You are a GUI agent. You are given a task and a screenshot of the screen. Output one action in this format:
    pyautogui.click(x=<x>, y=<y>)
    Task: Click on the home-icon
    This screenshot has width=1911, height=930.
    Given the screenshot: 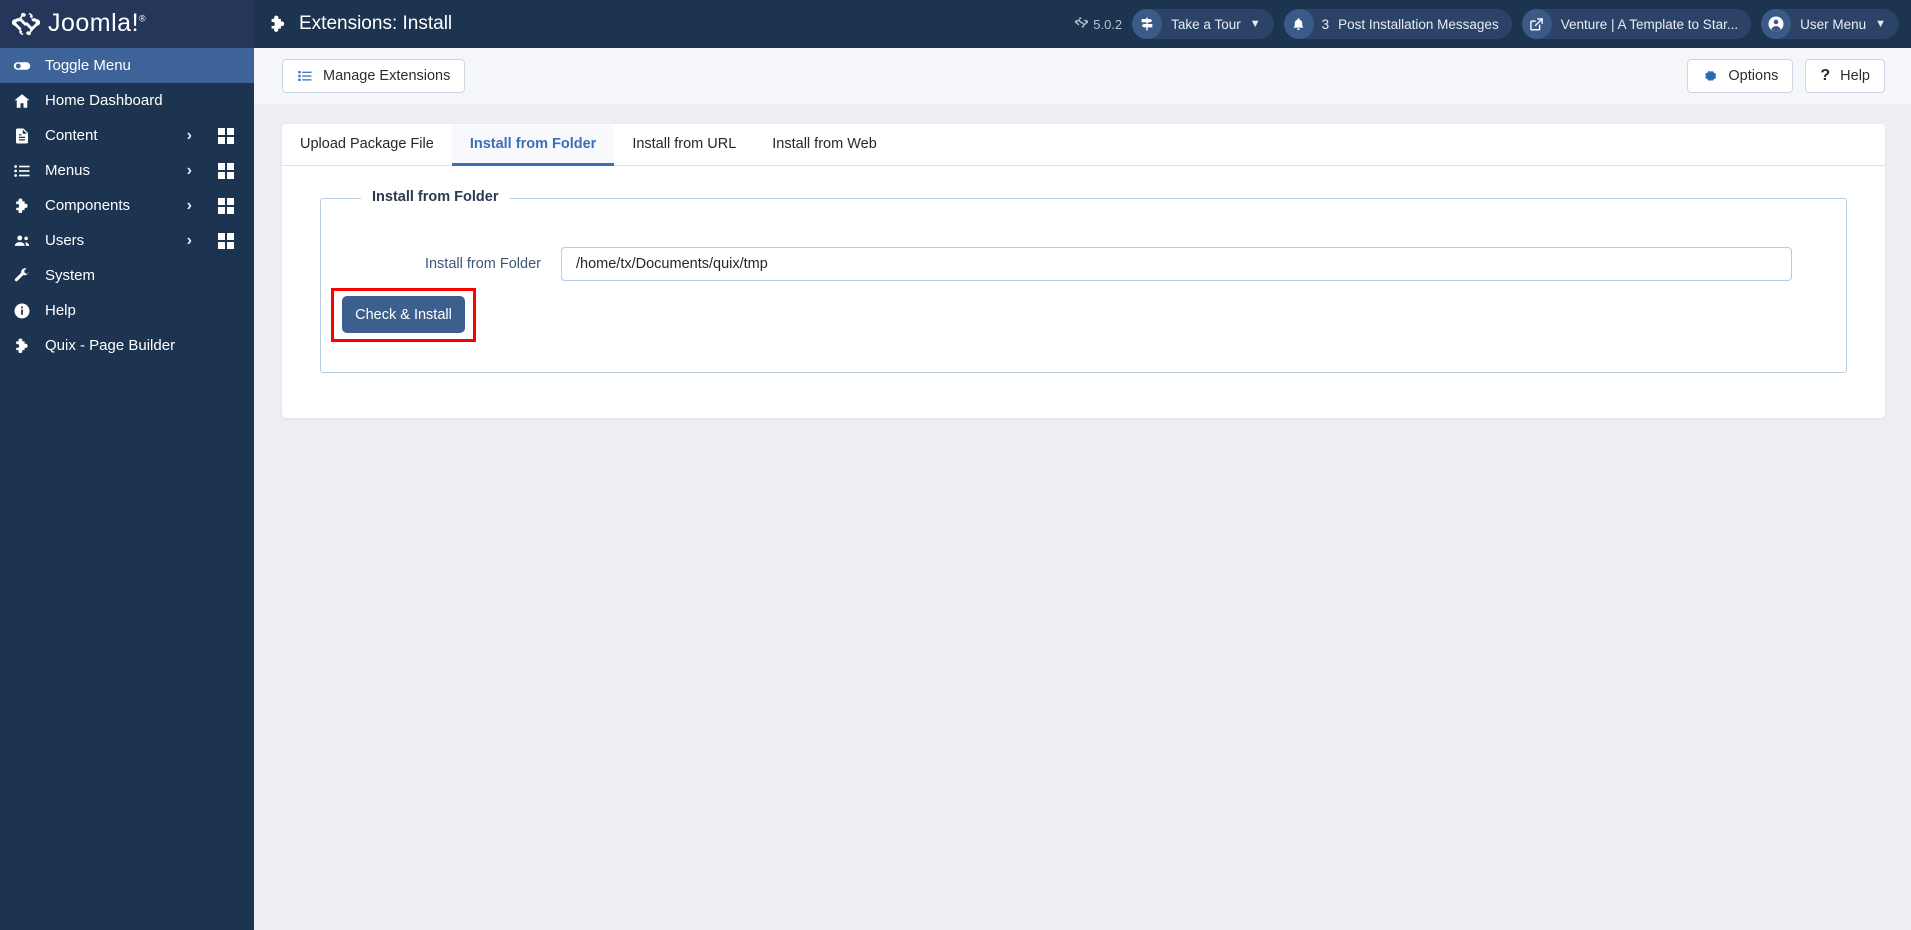 What is the action you would take?
    pyautogui.click(x=25, y=101)
    